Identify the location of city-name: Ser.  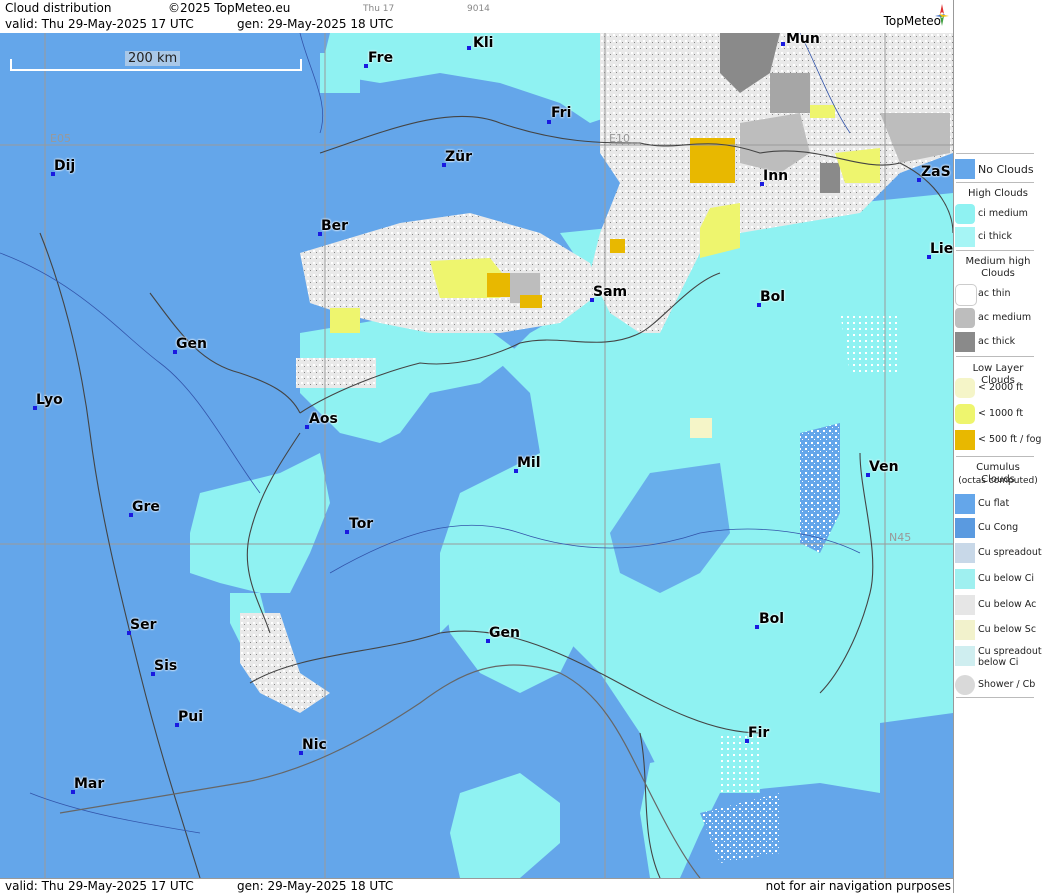
(143, 625).